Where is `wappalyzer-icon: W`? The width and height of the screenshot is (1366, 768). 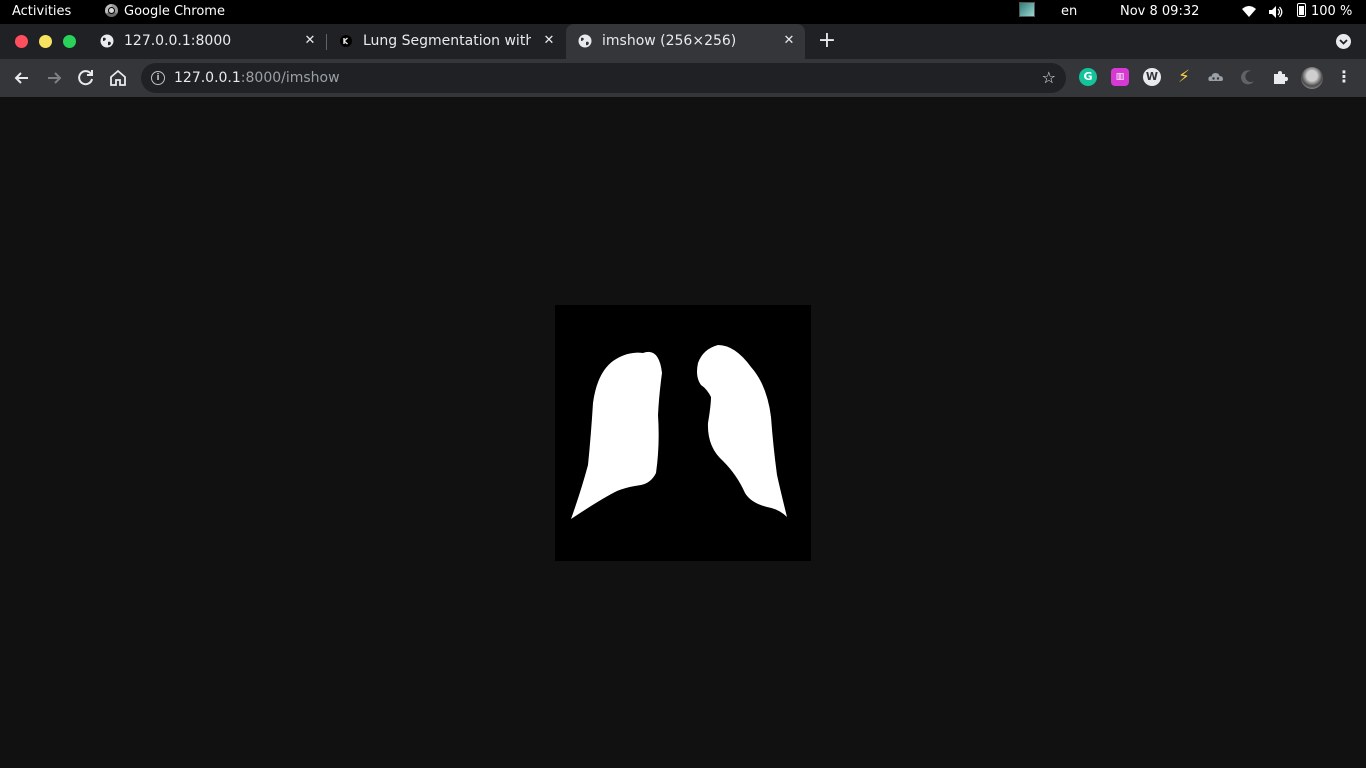 wappalyzer-icon: W is located at coordinates (1152, 77).